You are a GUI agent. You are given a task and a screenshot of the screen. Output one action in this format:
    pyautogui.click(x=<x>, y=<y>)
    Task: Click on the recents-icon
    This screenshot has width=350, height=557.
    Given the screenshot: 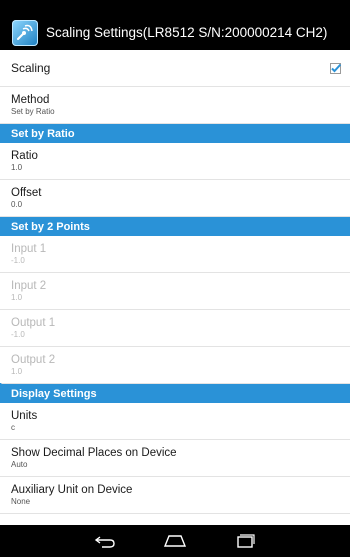 What is the action you would take?
    pyautogui.click(x=246, y=541)
    